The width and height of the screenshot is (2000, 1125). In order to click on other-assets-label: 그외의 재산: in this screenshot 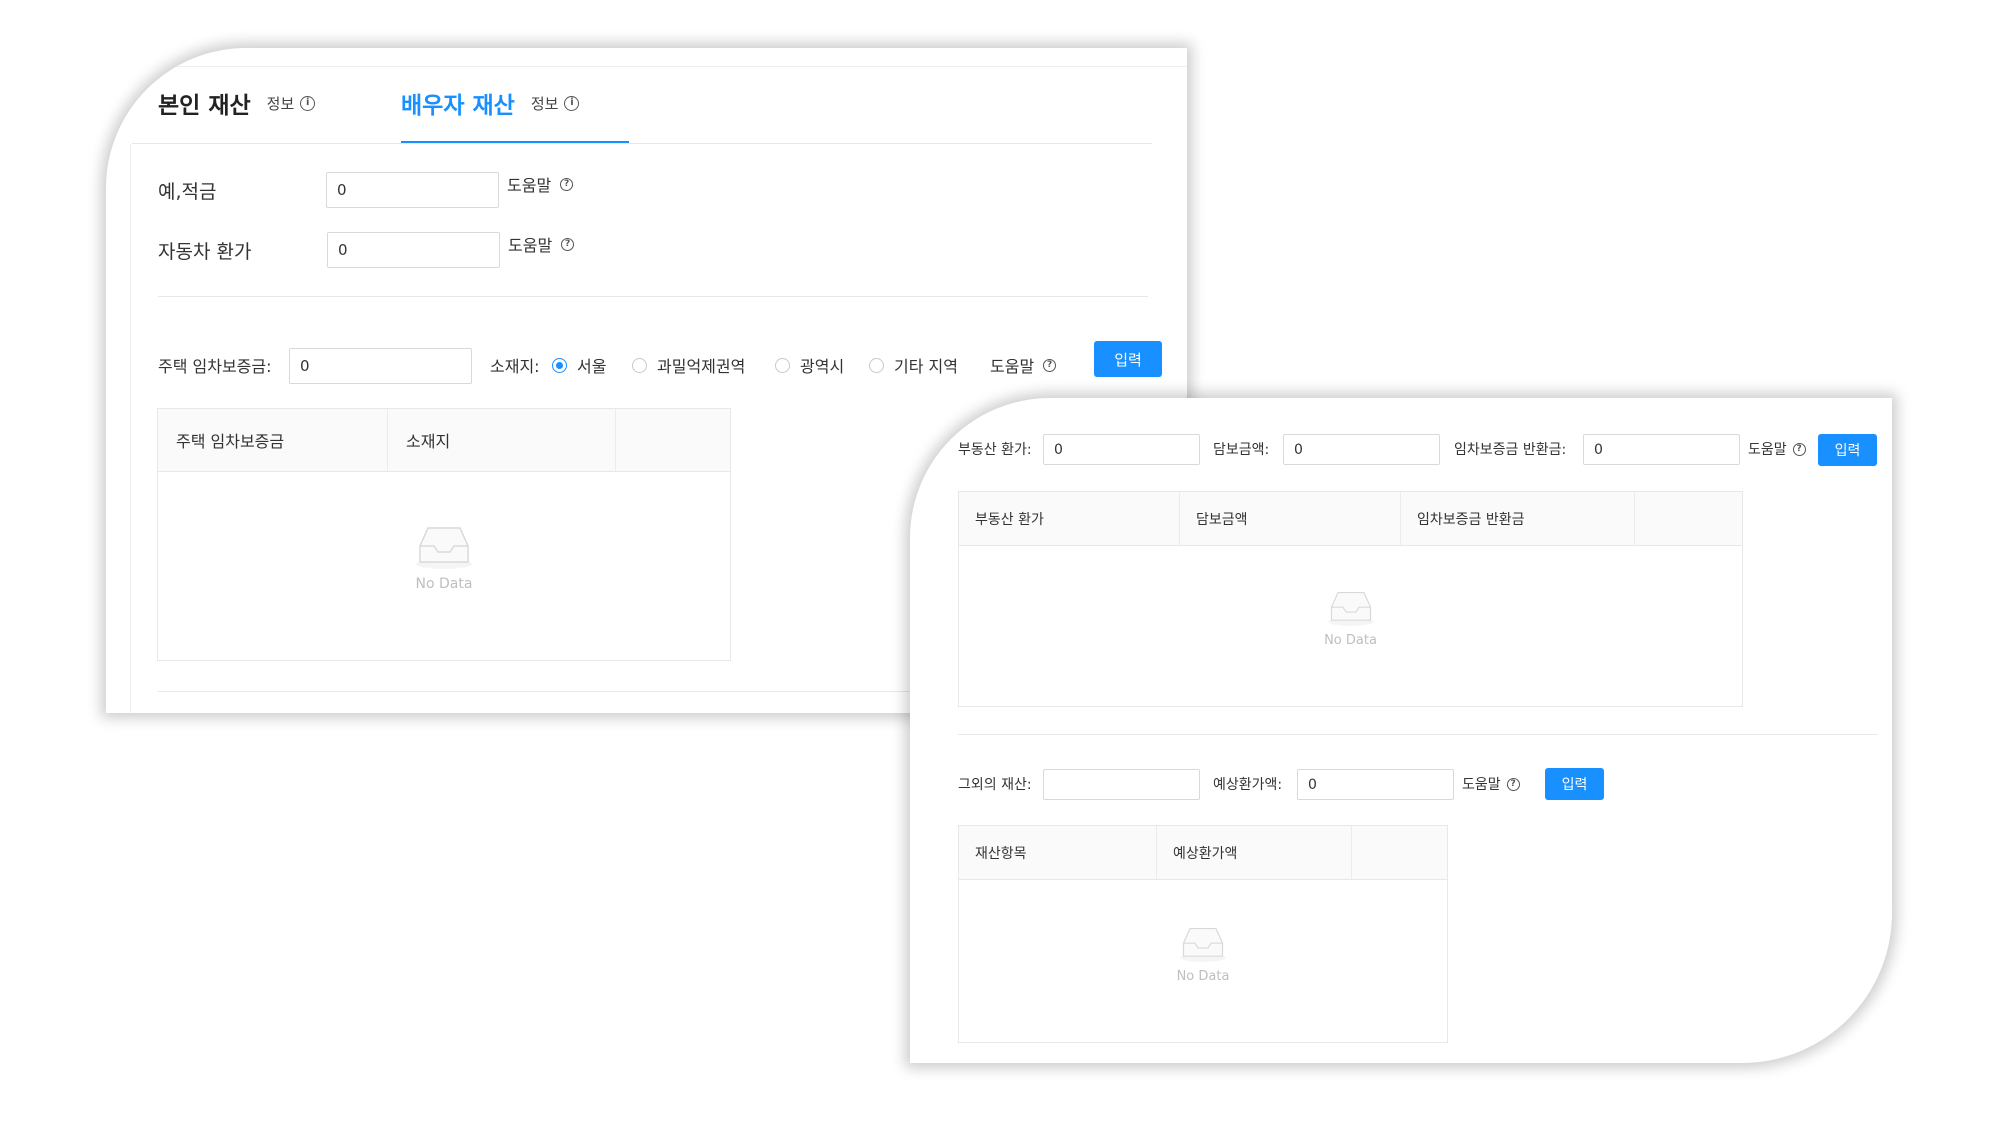, I will do `click(995, 785)`.